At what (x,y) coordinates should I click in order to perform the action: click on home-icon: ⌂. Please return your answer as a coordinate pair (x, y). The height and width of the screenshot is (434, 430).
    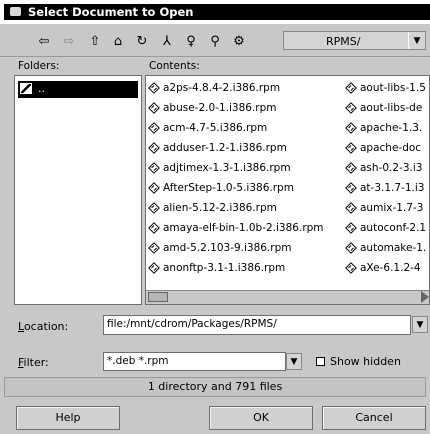
    Looking at the image, I should click on (118, 41).